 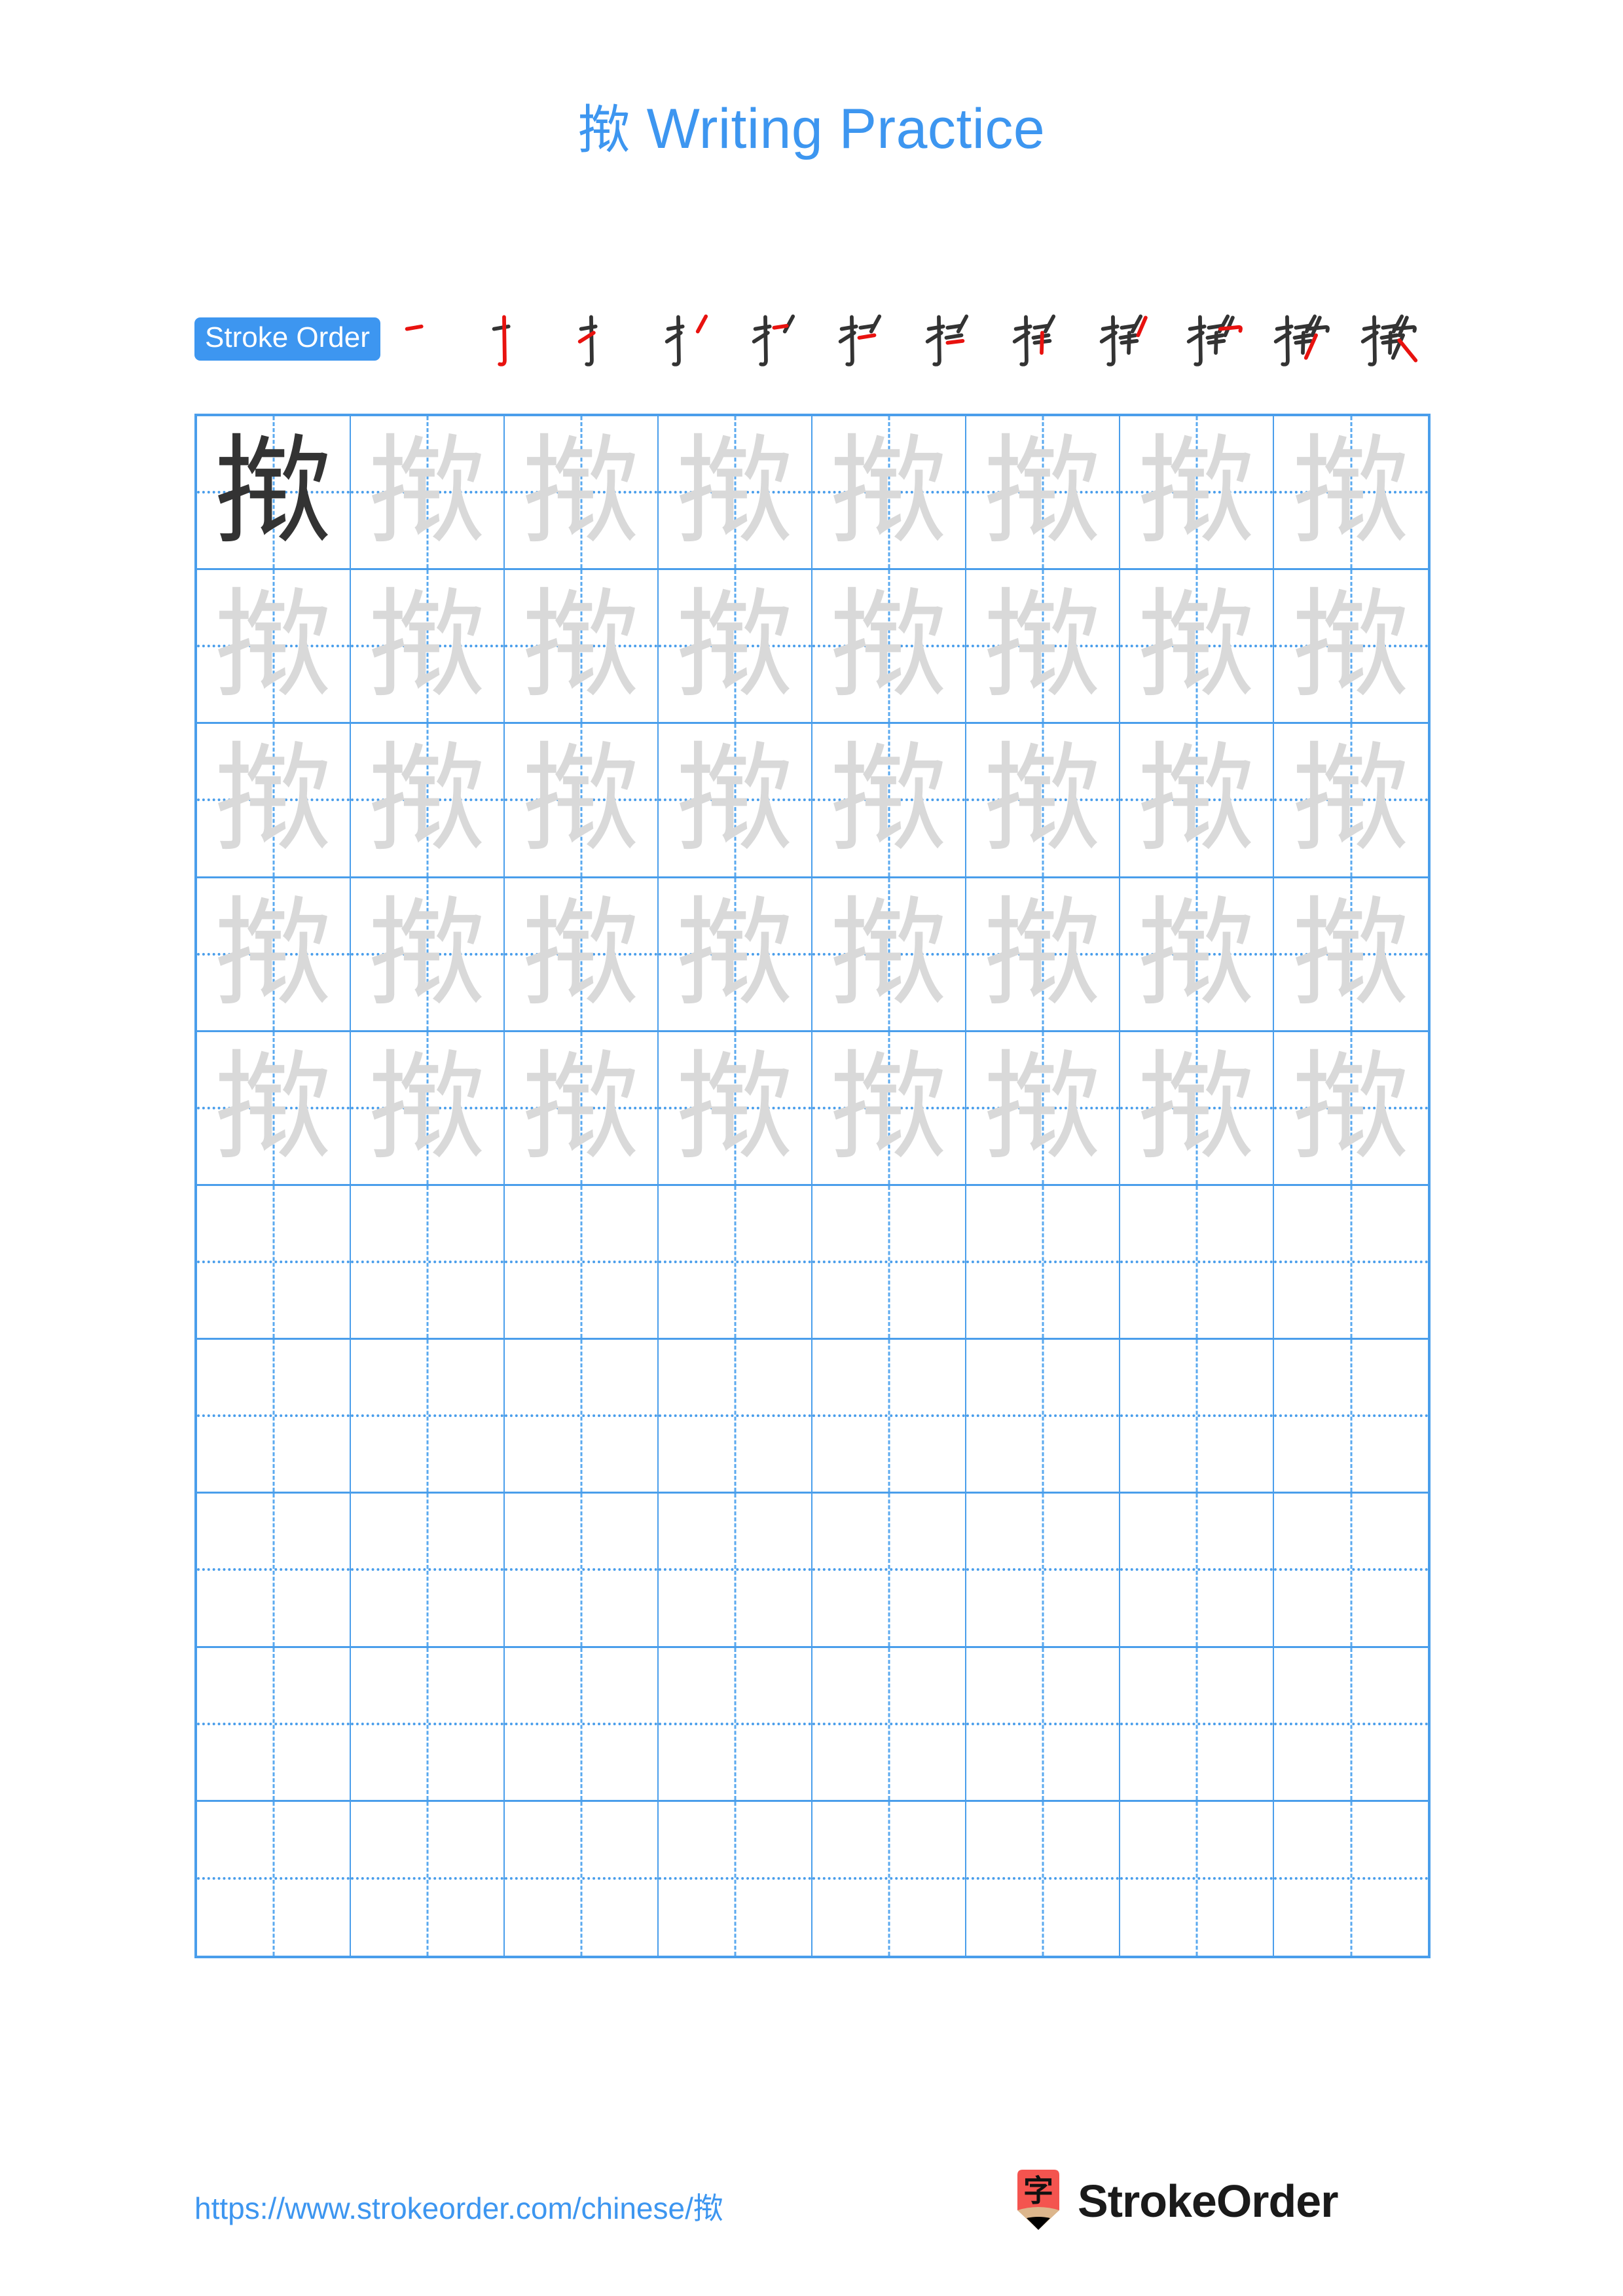 What do you see at coordinates (1351, 1878) in the screenshot?
I see `practice-cell-r10-c8` at bounding box center [1351, 1878].